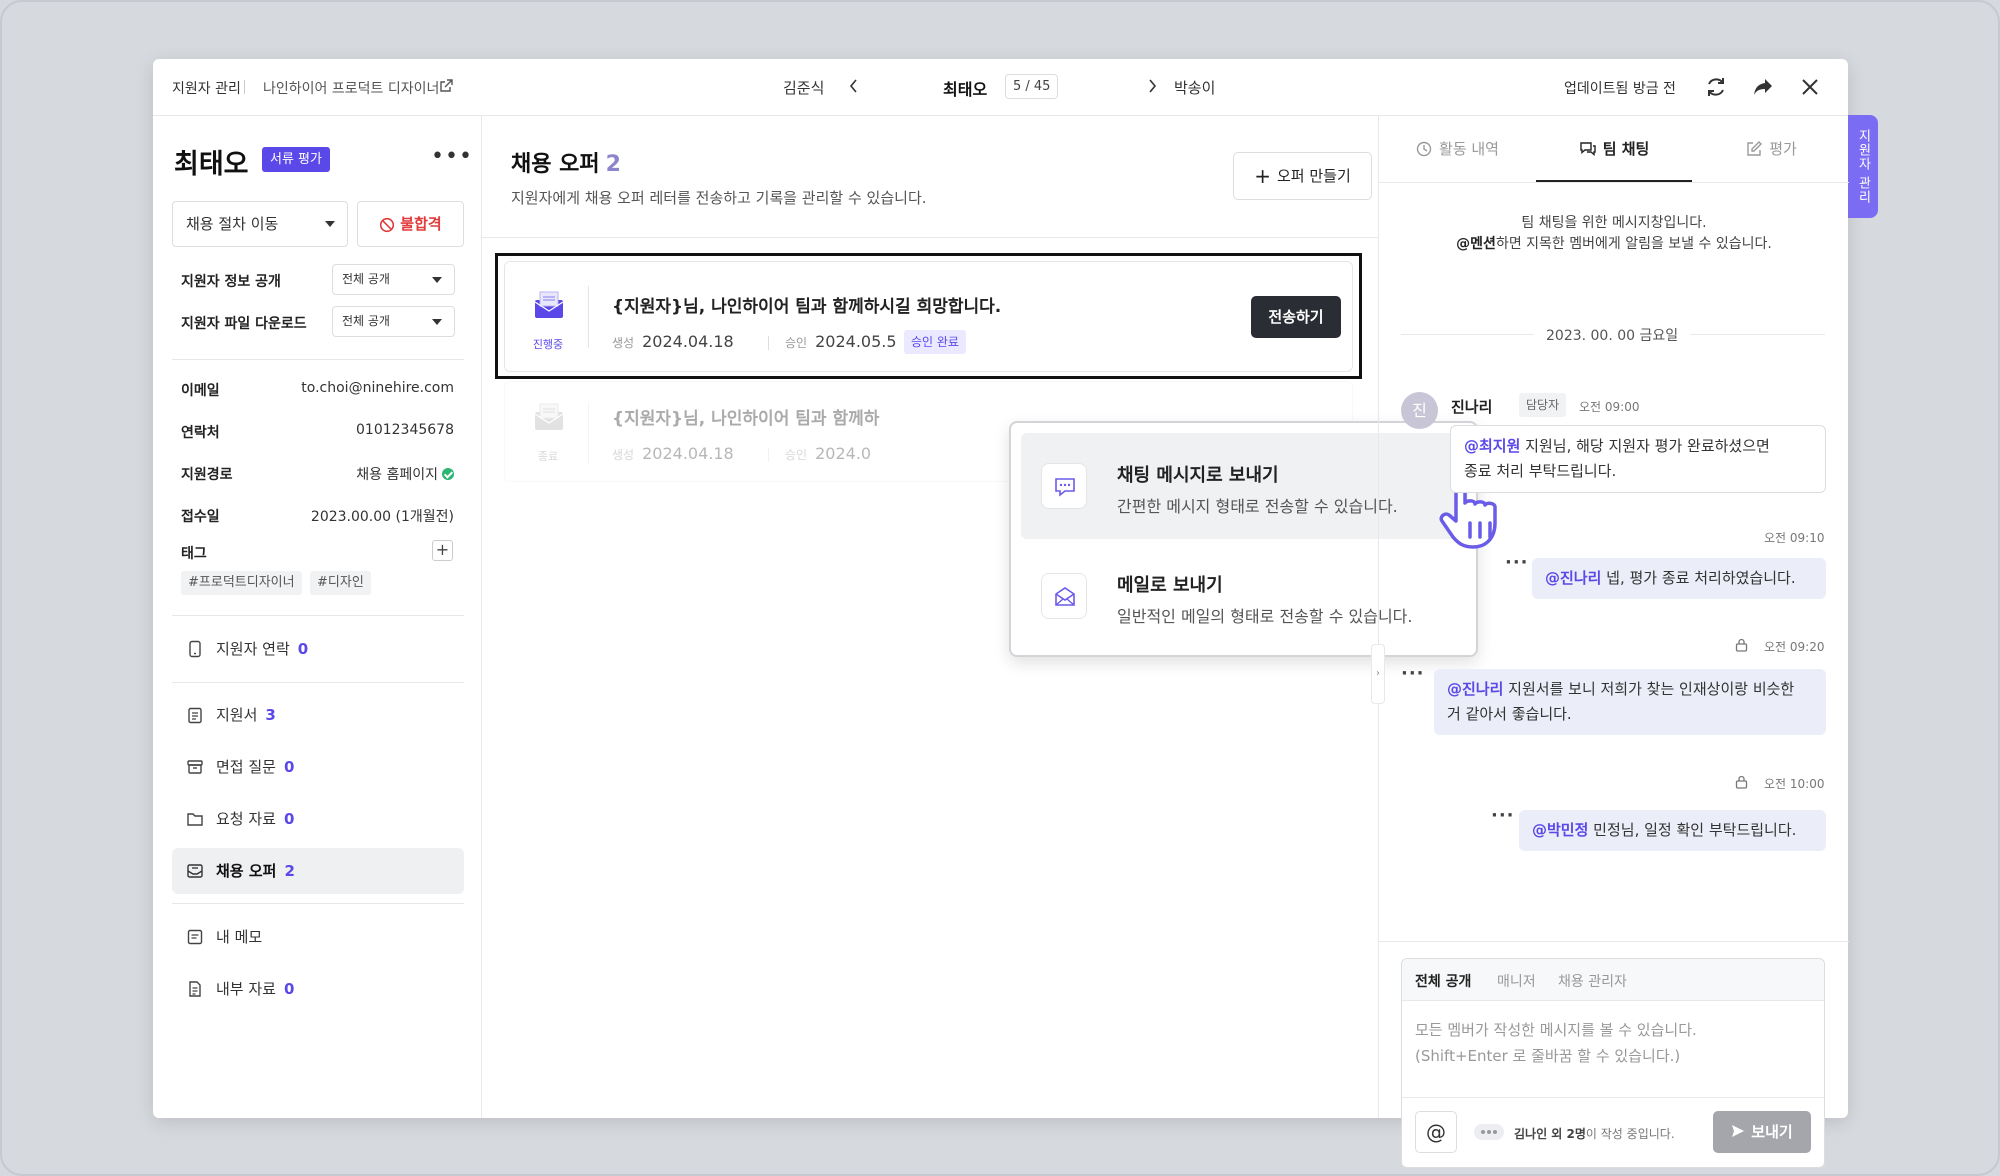  What do you see at coordinates (1645, 446) in the screenshot?
I see `message-text: 지원님, 해당 지원자 평가 완료하셨으면` at bounding box center [1645, 446].